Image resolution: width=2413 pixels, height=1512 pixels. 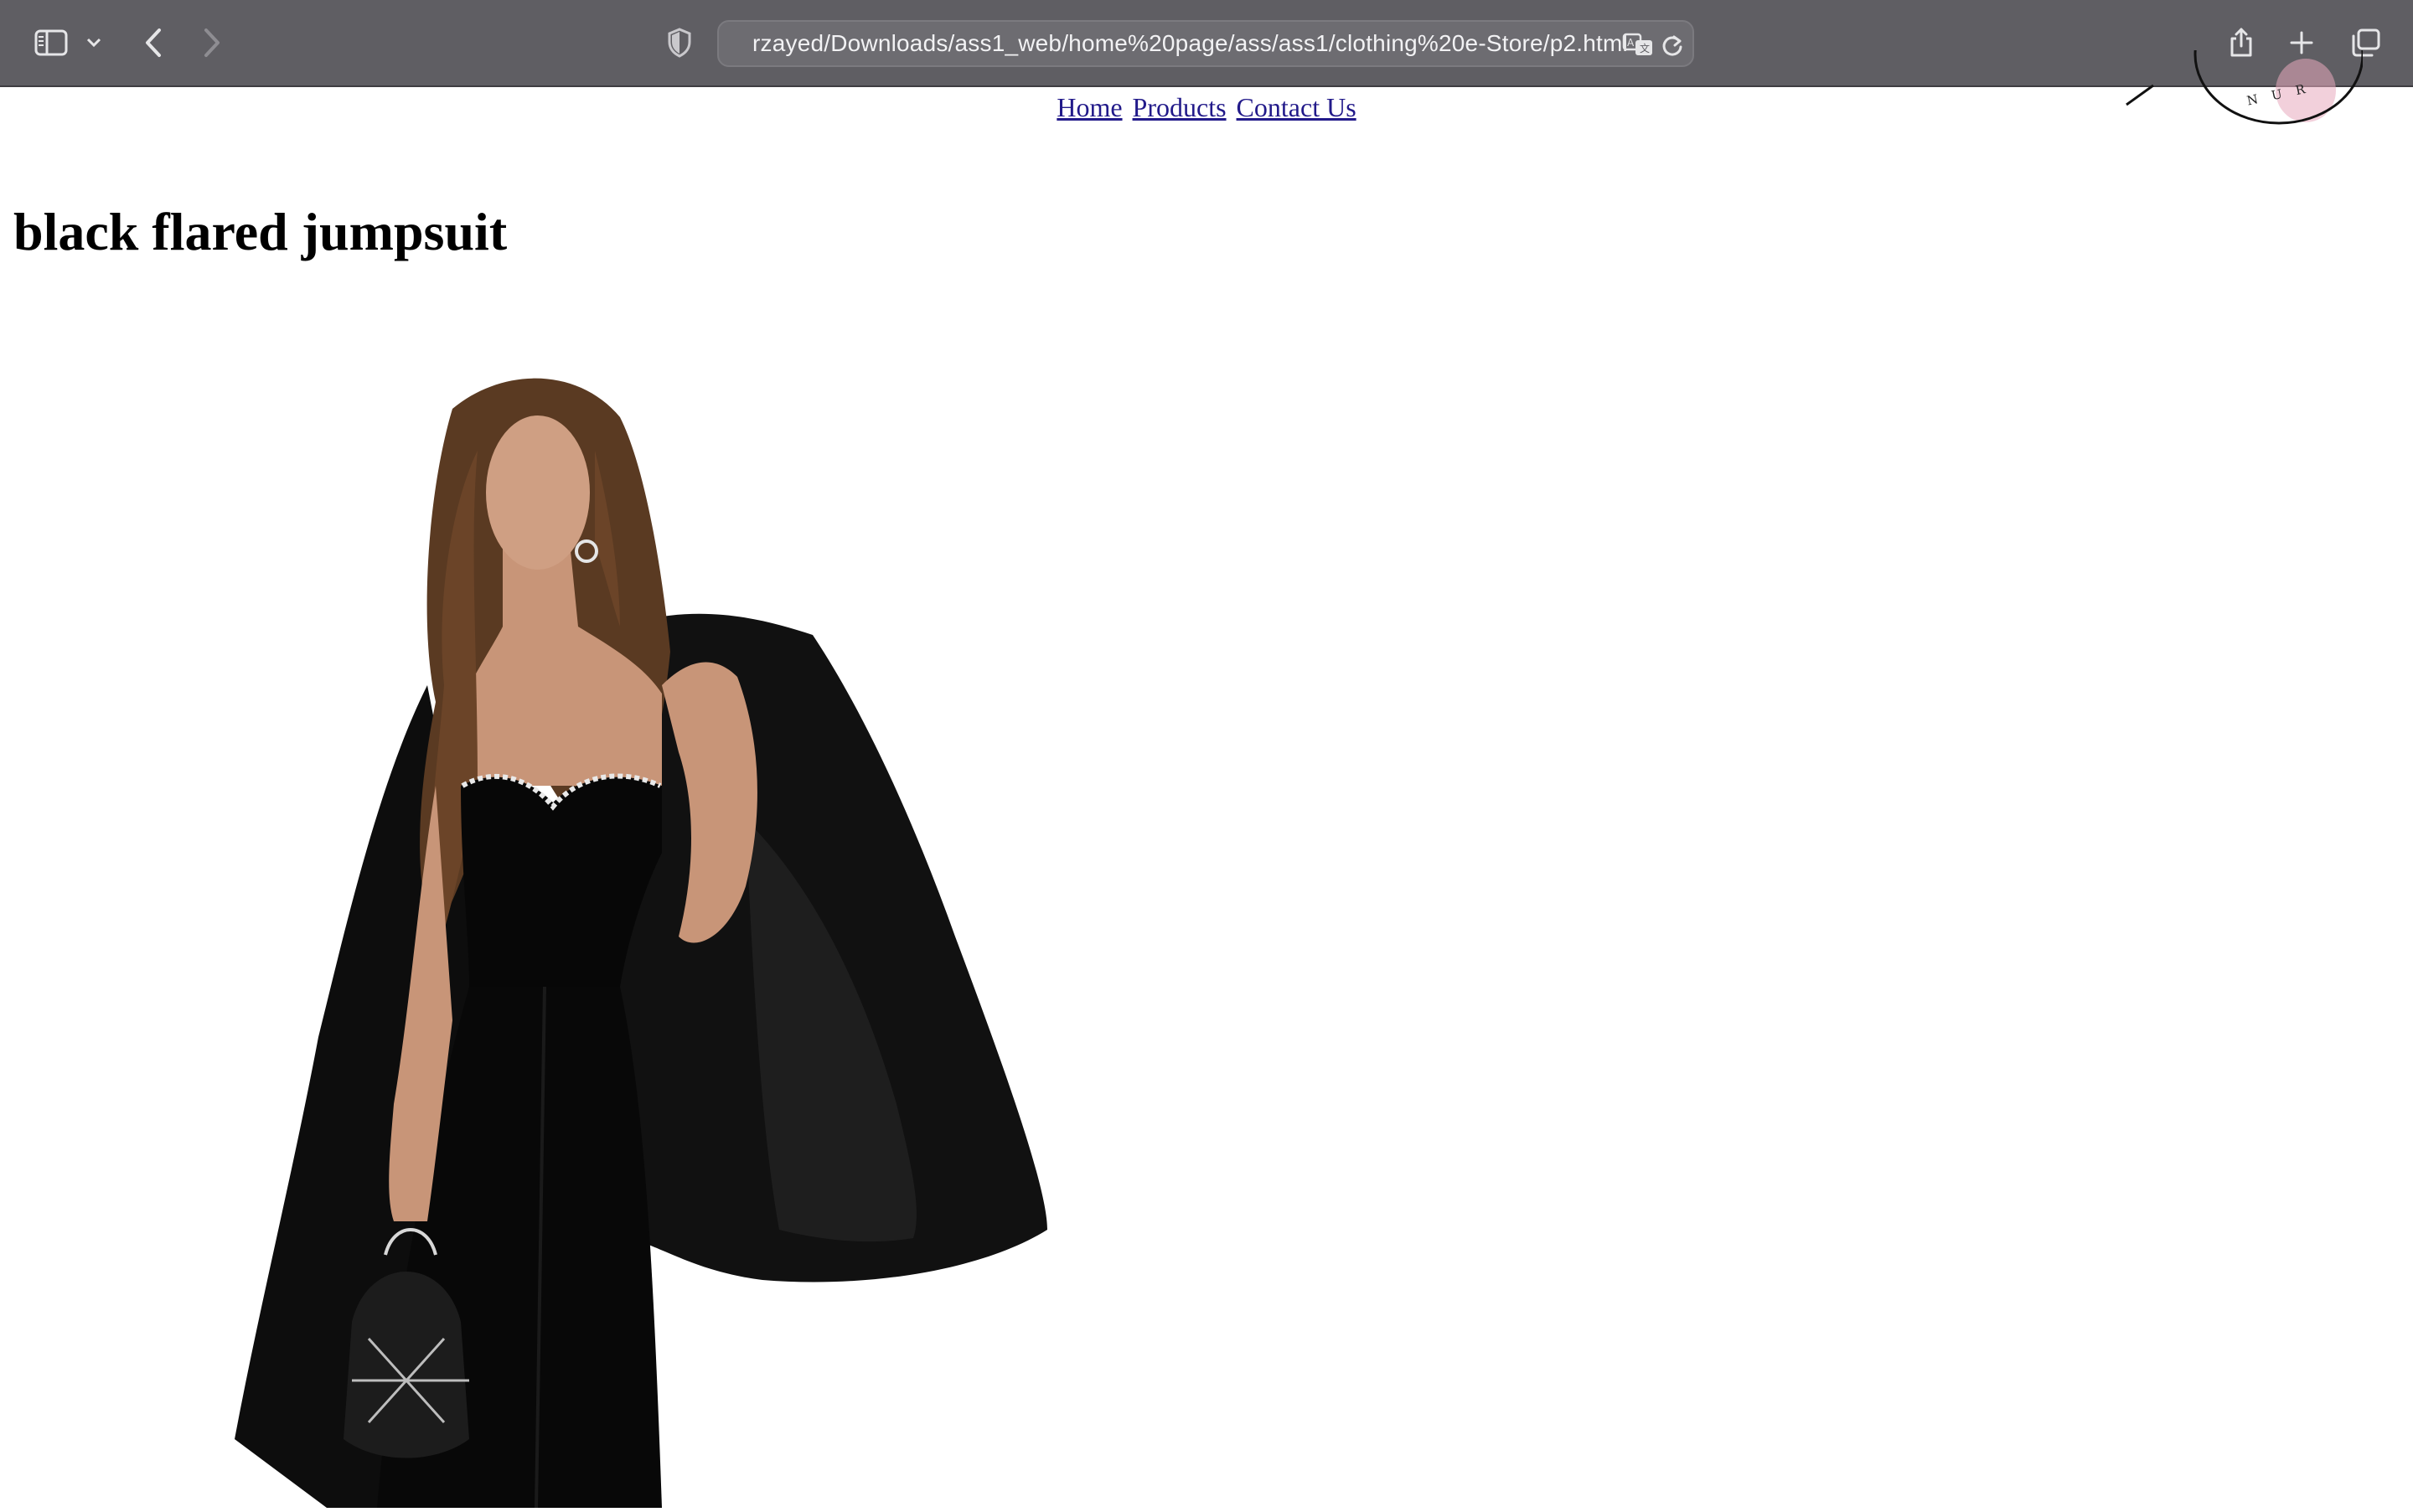 What do you see at coordinates (1631, 43) in the screenshot?
I see `svg-text: A` at bounding box center [1631, 43].